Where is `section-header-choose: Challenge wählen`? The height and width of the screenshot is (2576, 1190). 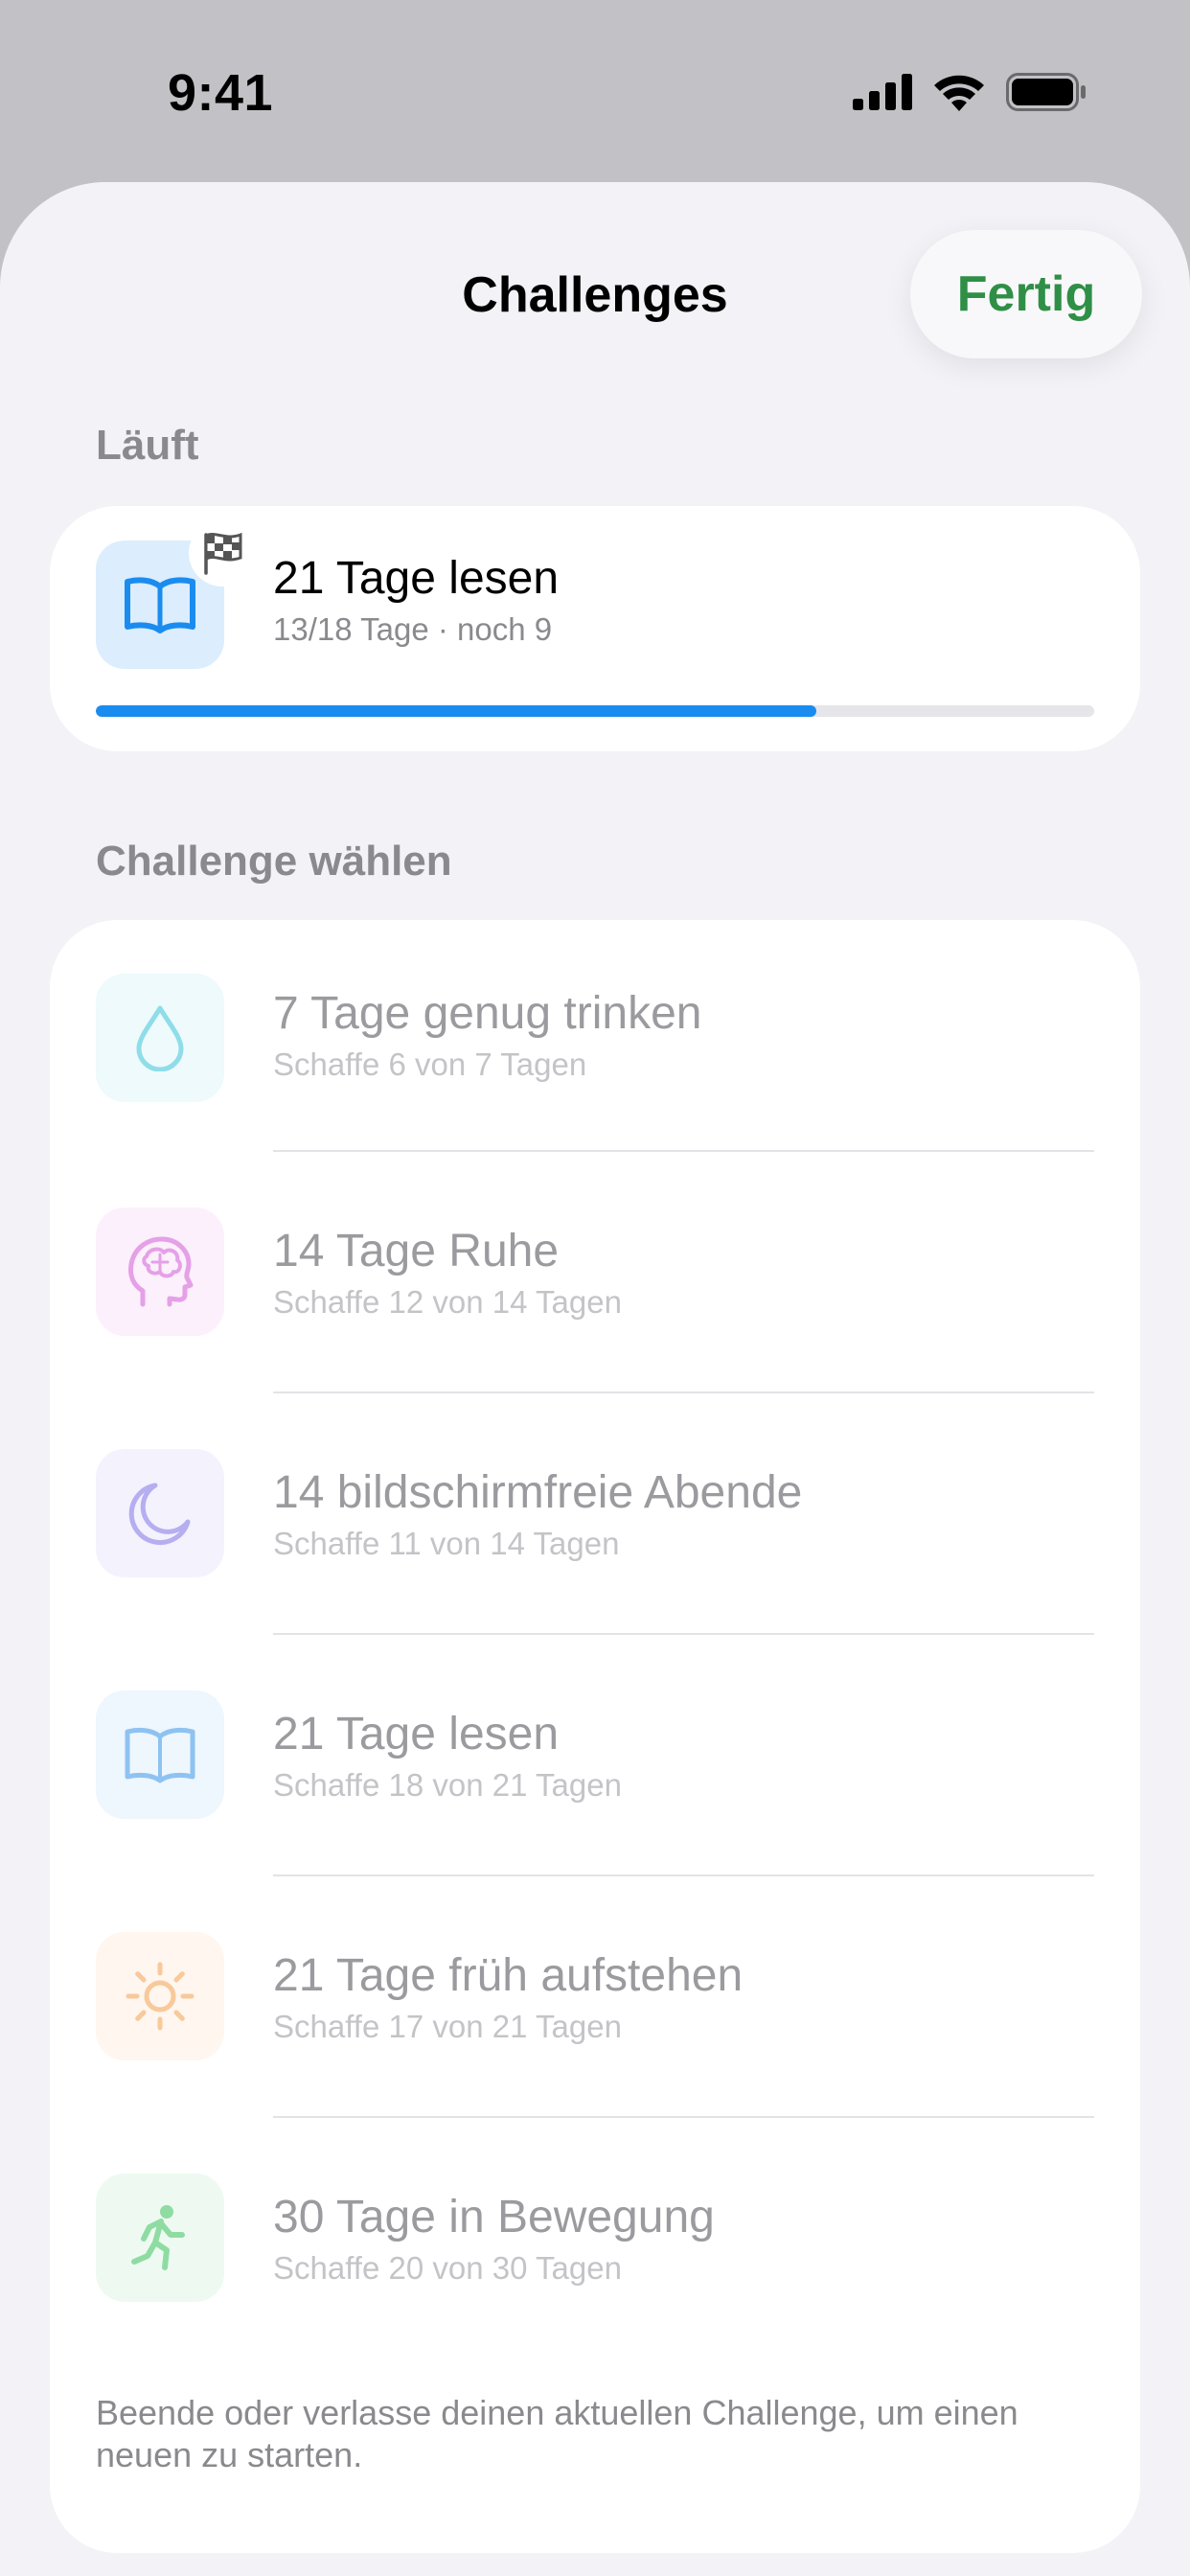
section-header-choose: Challenge wählen is located at coordinates (274, 861).